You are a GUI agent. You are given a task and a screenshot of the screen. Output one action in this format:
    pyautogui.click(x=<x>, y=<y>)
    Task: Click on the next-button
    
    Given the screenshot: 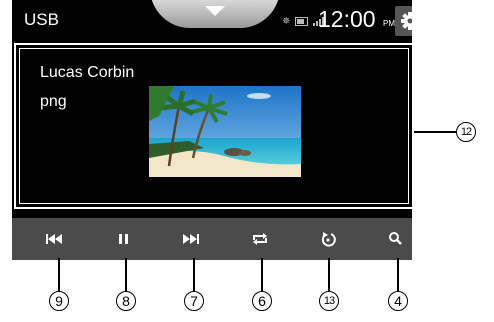 What is the action you would take?
    pyautogui.click(x=191, y=239)
    